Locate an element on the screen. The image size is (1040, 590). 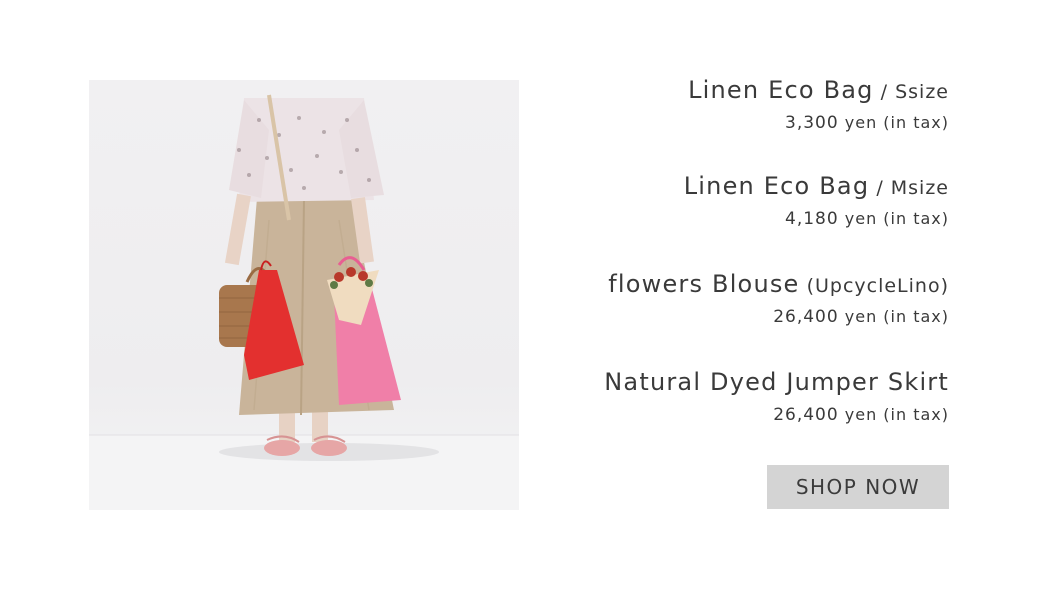
shop-now-button: SHOP NOW is located at coordinates (858, 487).